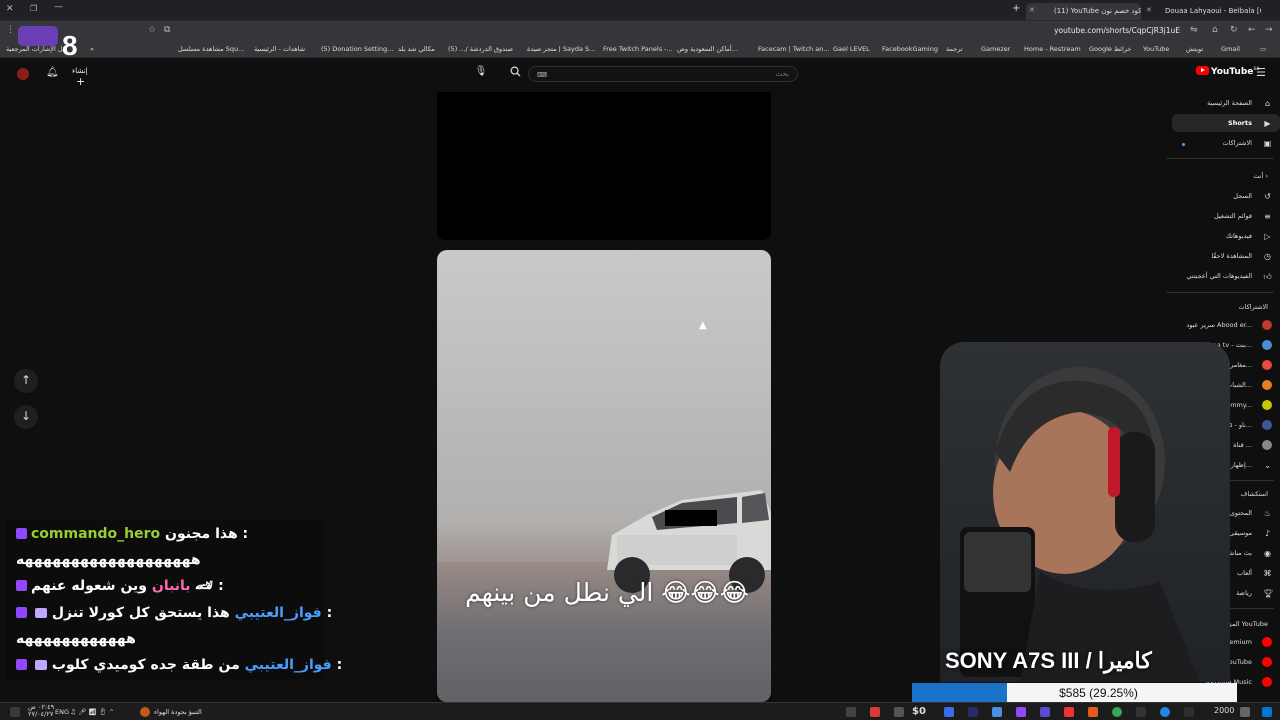 Image resolution: width=1280 pixels, height=720 pixels. I want to click on url-field: youtube.com/shorts/CqpCjR3j1uE, so click(1117, 30).